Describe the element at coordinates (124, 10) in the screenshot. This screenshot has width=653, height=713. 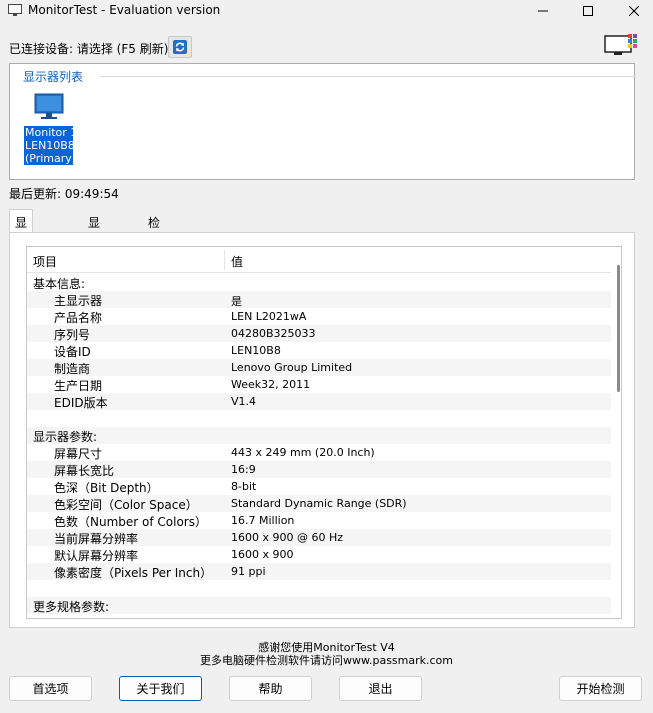
I see `window-title: MonitorTest - Evaluation version` at that location.